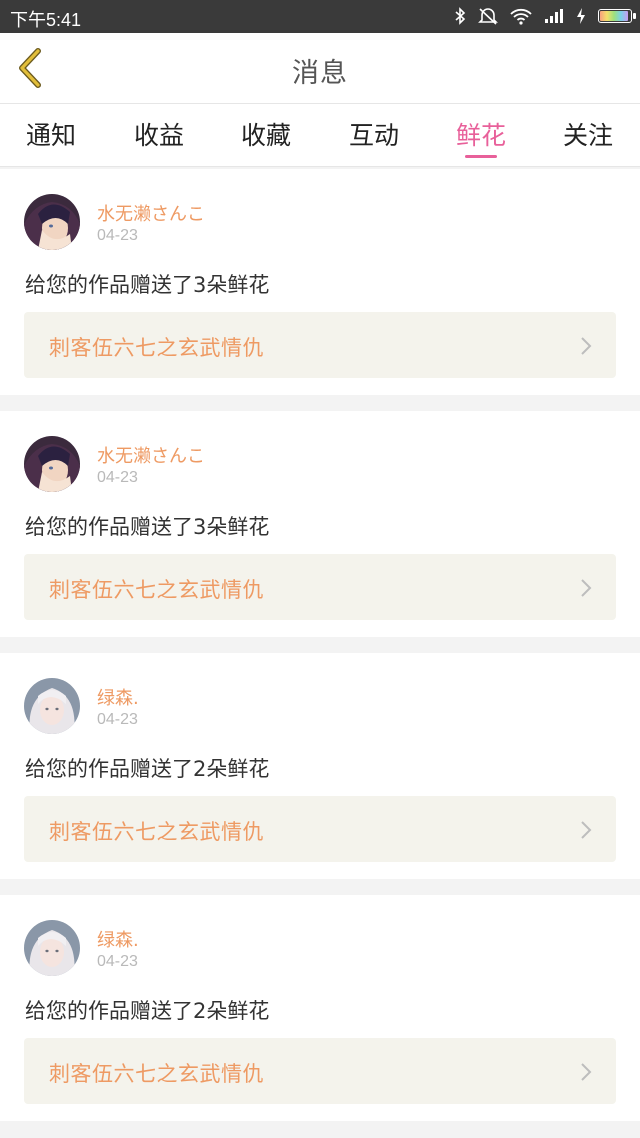  What do you see at coordinates (266, 134) in the screenshot?
I see `tab-favorites: 收藏` at bounding box center [266, 134].